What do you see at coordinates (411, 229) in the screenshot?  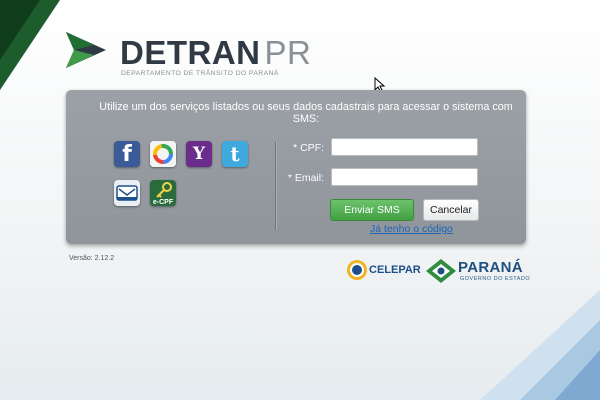 I see `have-code-link: Já tenho o código` at bounding box center [411, 229].